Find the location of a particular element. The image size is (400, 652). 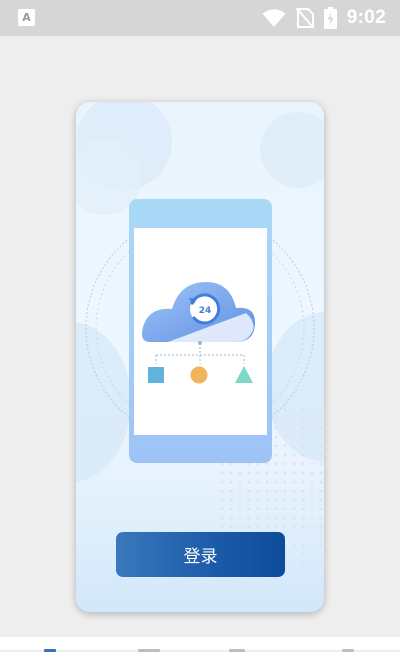

connector-node is located at coordinates (200, 343).